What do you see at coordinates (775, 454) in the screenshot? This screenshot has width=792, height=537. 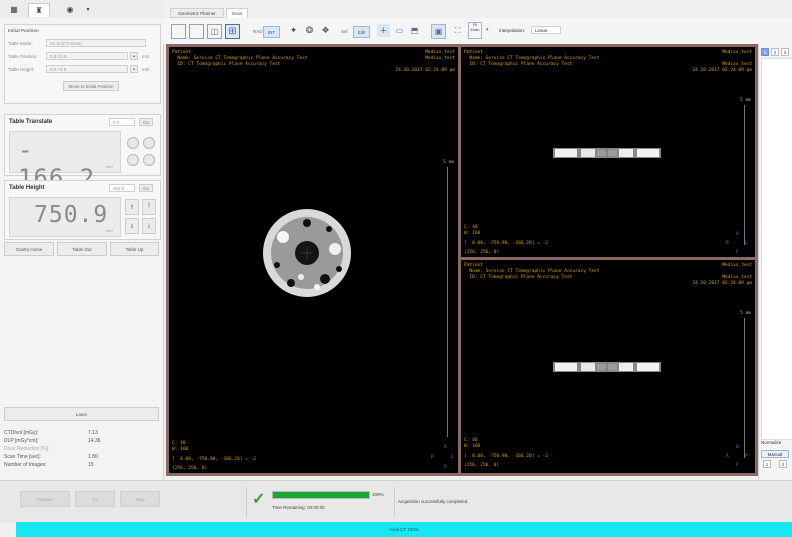 I see `normalize-manual-select: Manual` at bounding box center [775, 454].